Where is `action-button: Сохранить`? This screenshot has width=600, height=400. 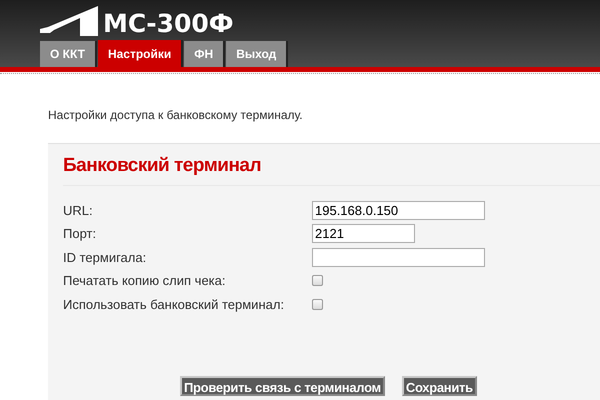
action-button: Сохранить is located at coordinates (439, 386).